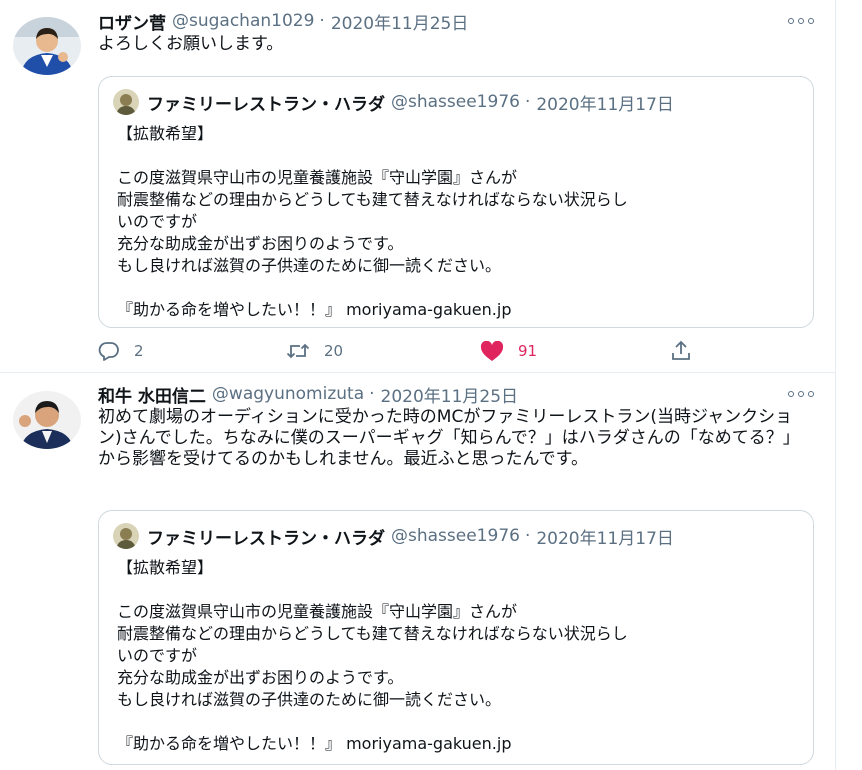 Image resolution: width=862 pixels, height=770 pixels. I want to click on author-name: ロザン菅, so click(132, 21).